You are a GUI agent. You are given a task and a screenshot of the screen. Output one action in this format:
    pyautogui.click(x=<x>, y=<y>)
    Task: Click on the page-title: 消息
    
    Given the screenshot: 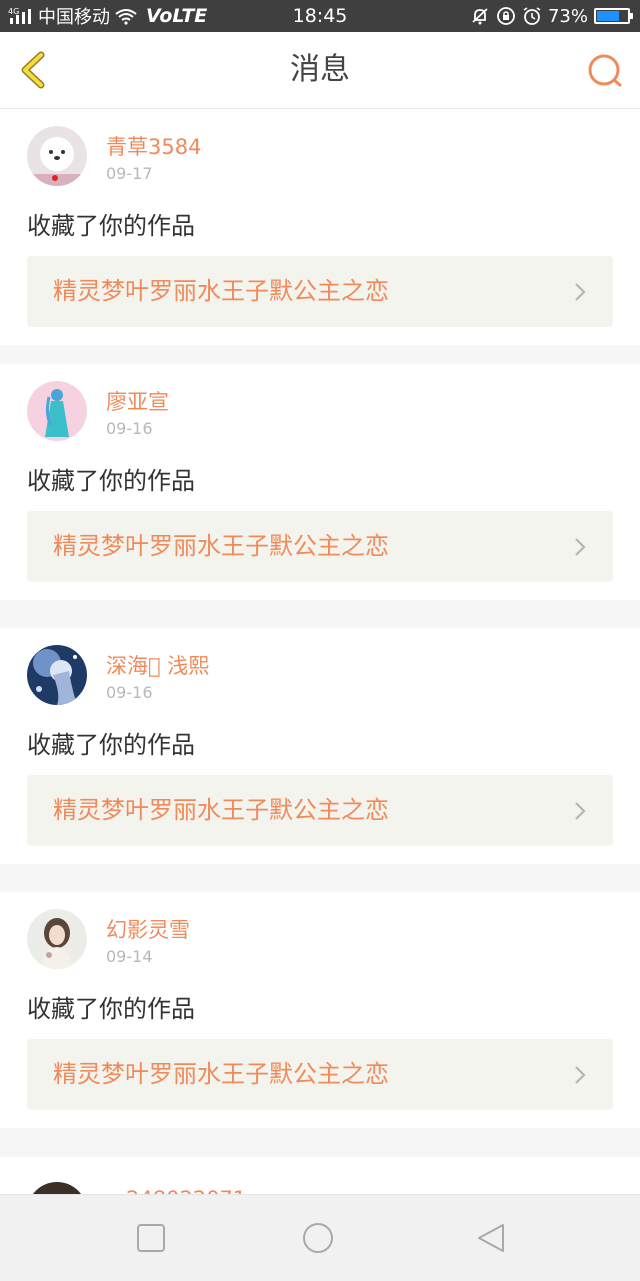 What is the action you would take?
    pyautogui.click(x=320, y=69)
    